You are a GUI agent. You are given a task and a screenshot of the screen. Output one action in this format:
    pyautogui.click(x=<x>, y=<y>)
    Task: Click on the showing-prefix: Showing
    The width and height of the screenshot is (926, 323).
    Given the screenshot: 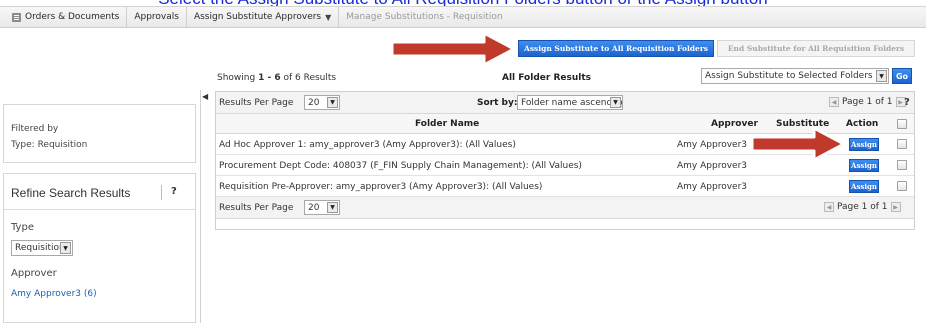 What is the action you would take?
    pyautogui.click(x=236, y=78)
    